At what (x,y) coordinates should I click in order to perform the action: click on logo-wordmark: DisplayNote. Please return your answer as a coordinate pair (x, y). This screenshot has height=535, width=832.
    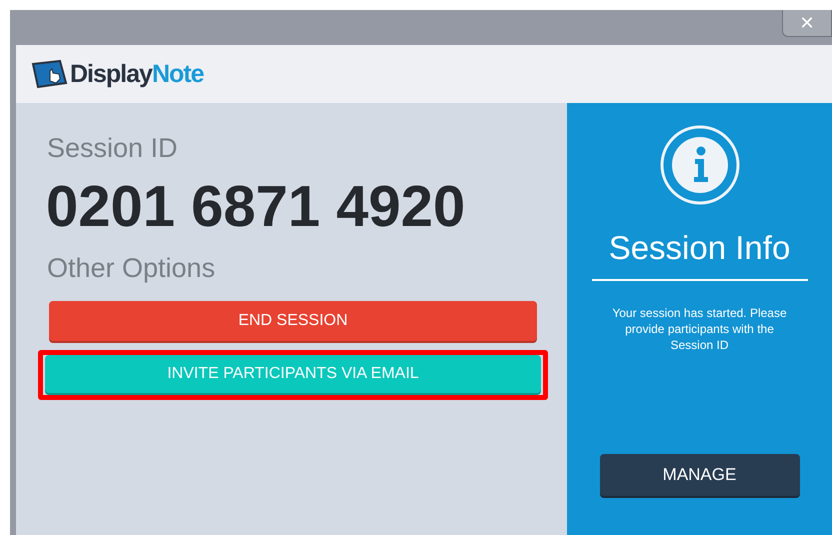
    Looking at the image, I should click on (137, 74).